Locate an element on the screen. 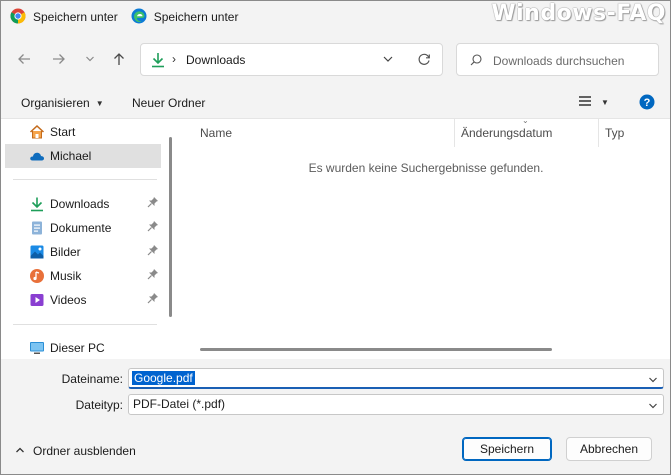 The image size is (671, 475). sidebar-item-downloads: Downloads is located at coordinates (83, 204).